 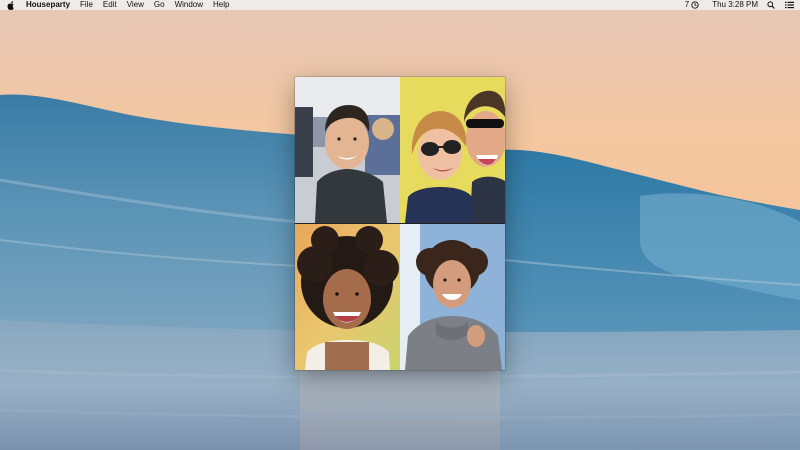 What do you see at coordinates (771, 5) in the screenshot?
I see `spotlight-search-icon` at bounding box center [771, 5].